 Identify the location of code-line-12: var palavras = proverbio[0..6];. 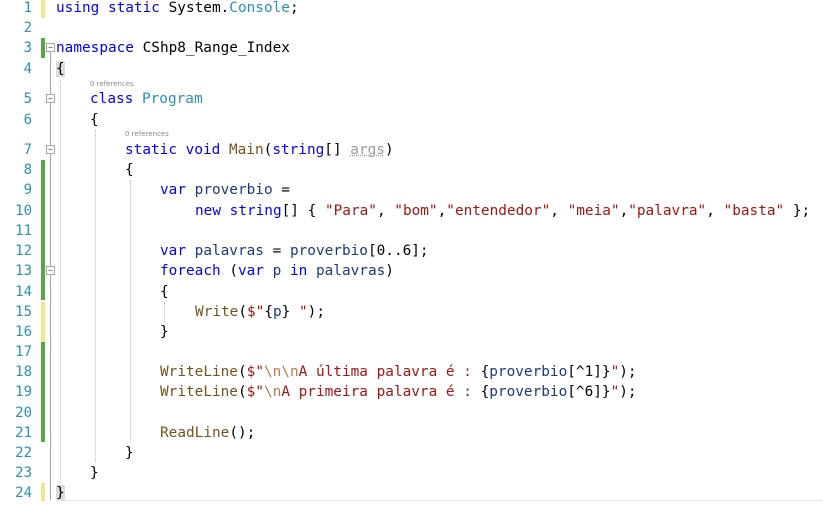
(294, 251).